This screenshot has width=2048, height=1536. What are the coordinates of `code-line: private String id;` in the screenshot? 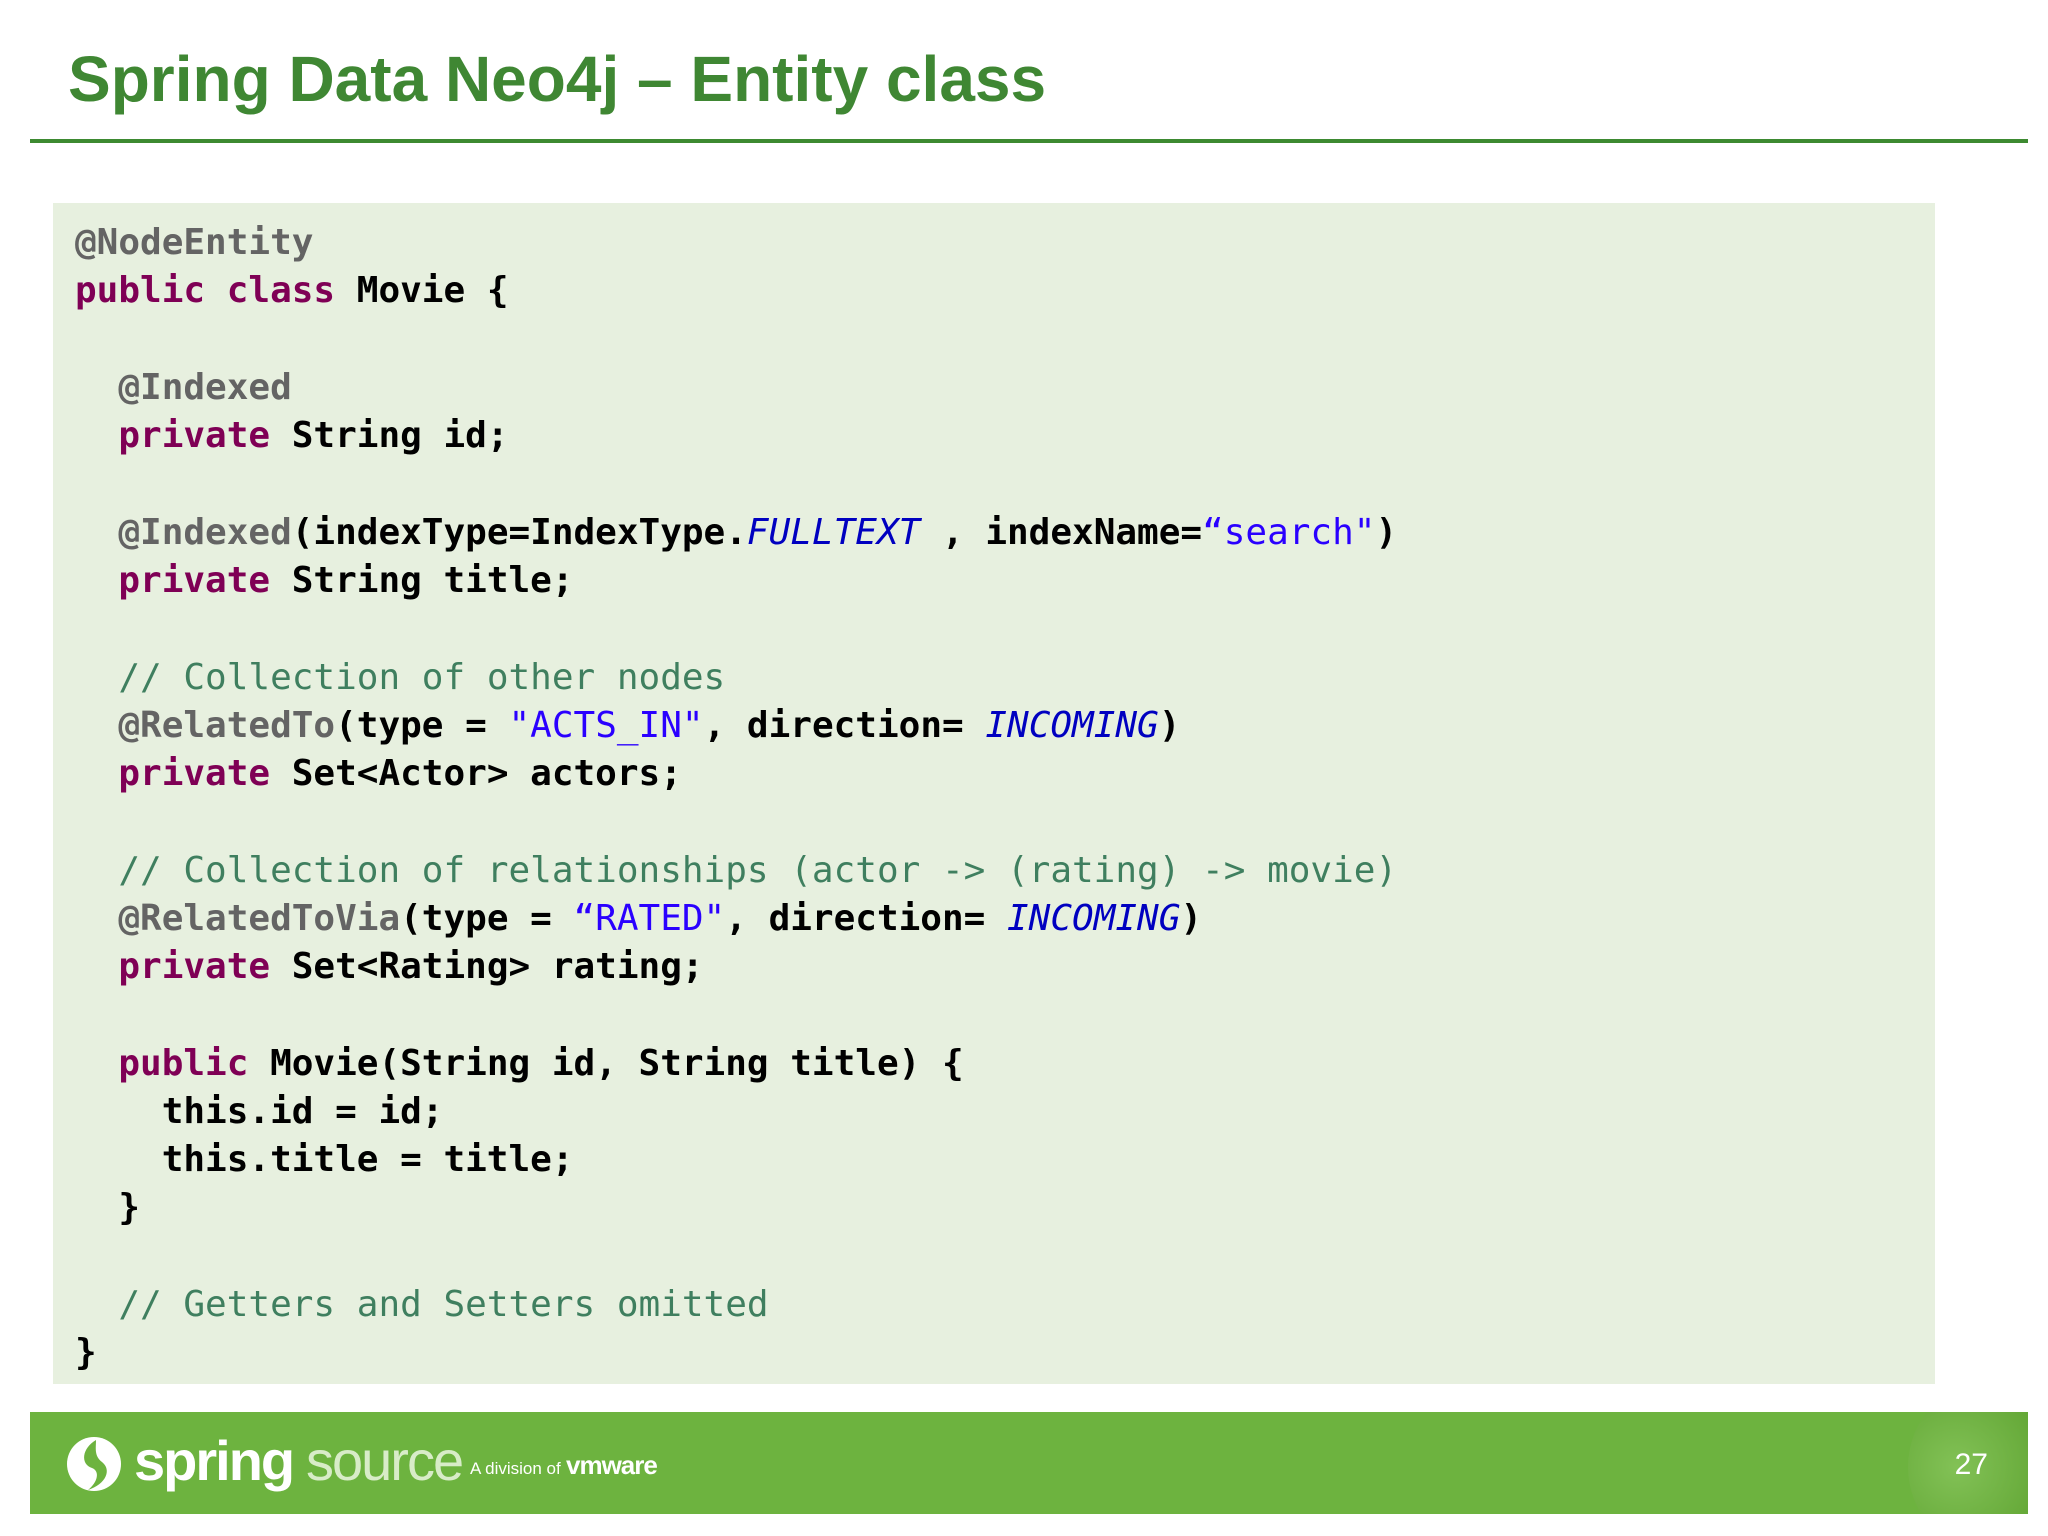 It's located at (1005, 436).